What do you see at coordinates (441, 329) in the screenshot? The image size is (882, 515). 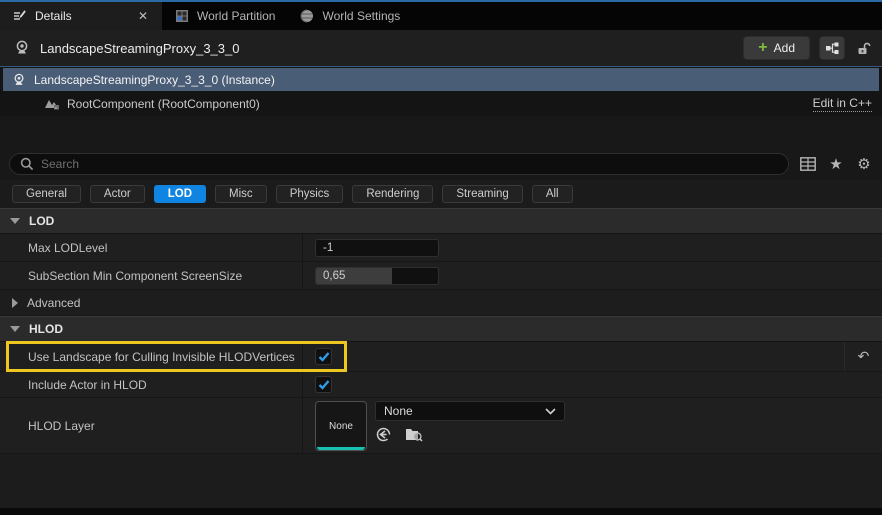 I see `section-header-hlod: HLOD` at bounding box center [441, 329].